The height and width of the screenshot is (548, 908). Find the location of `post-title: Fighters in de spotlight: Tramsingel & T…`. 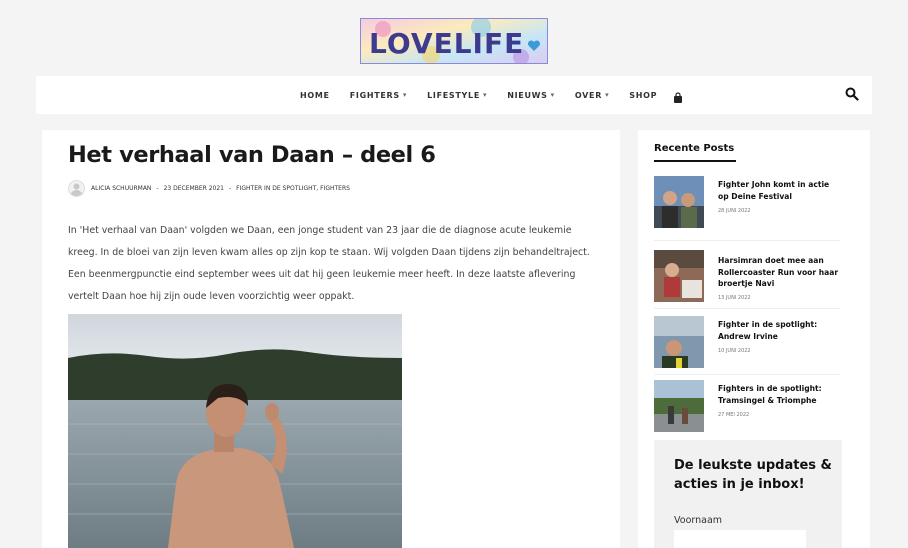

post-title: Fighters in de spotlight: Tramsingel & T… is located at coordinates (780, 394).